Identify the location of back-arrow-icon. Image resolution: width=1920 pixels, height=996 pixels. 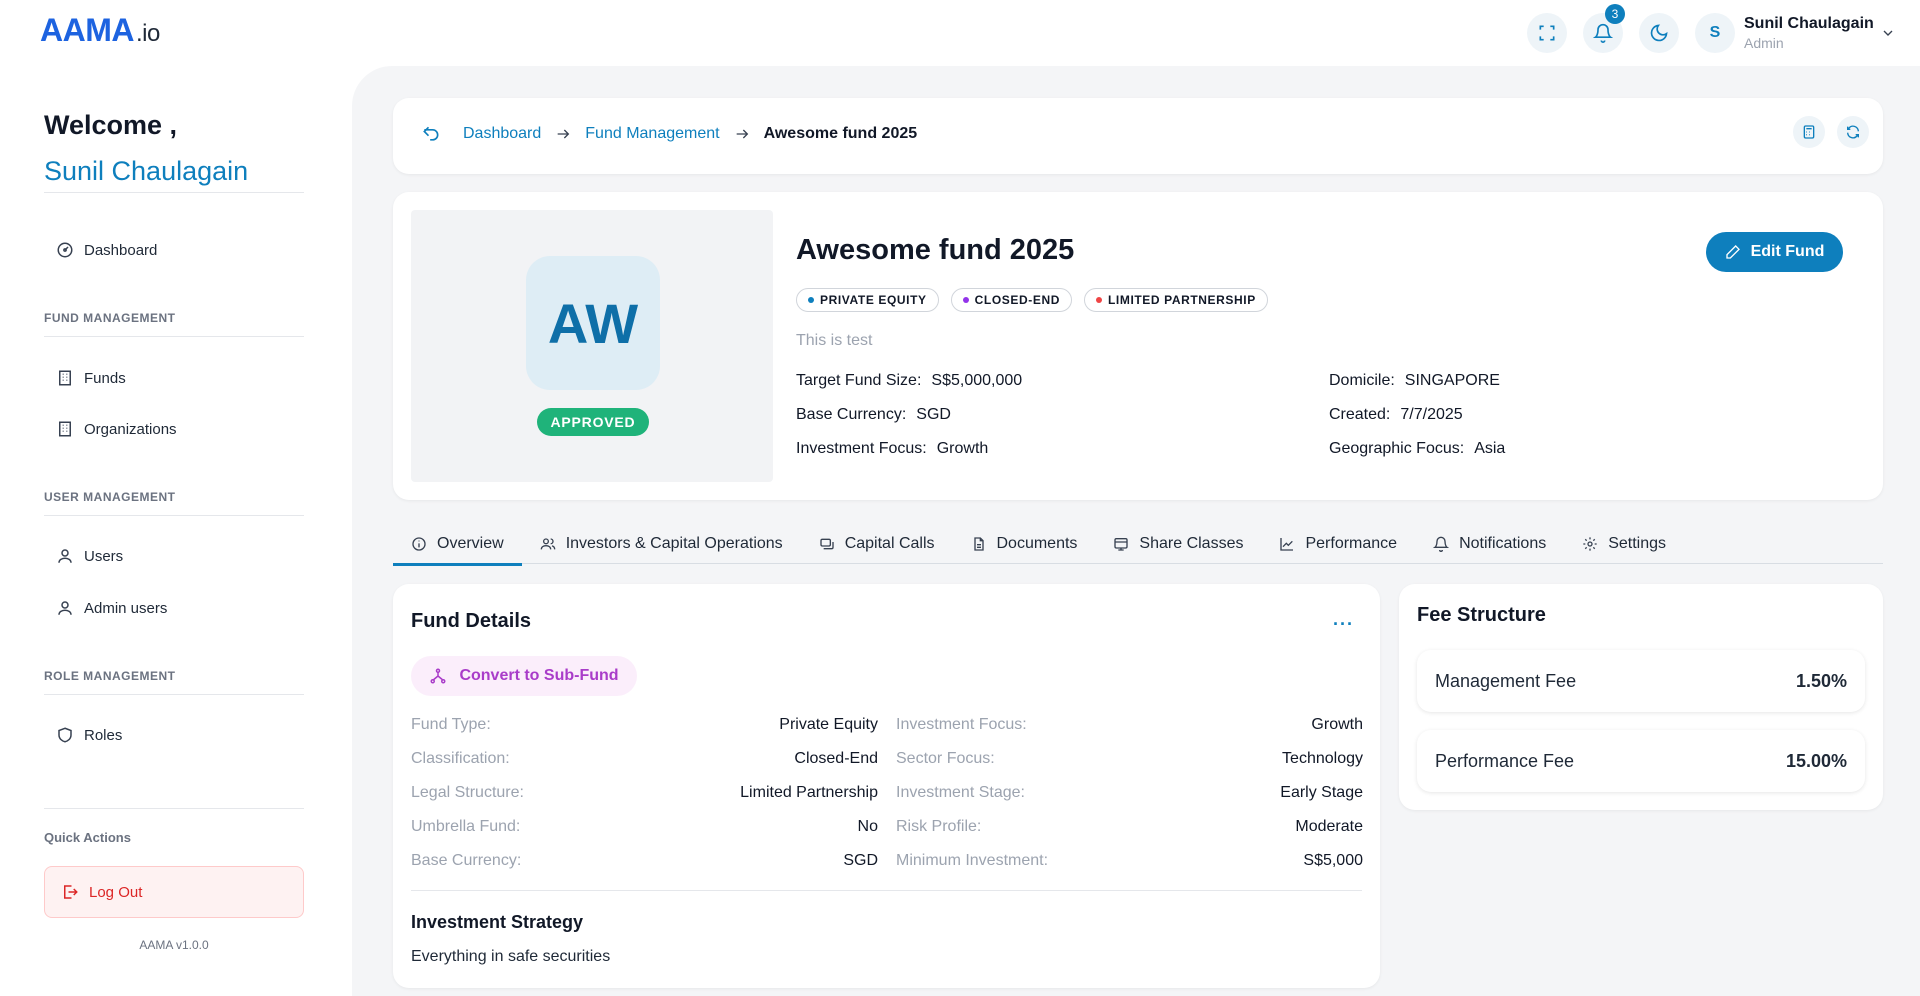
(431, 134).